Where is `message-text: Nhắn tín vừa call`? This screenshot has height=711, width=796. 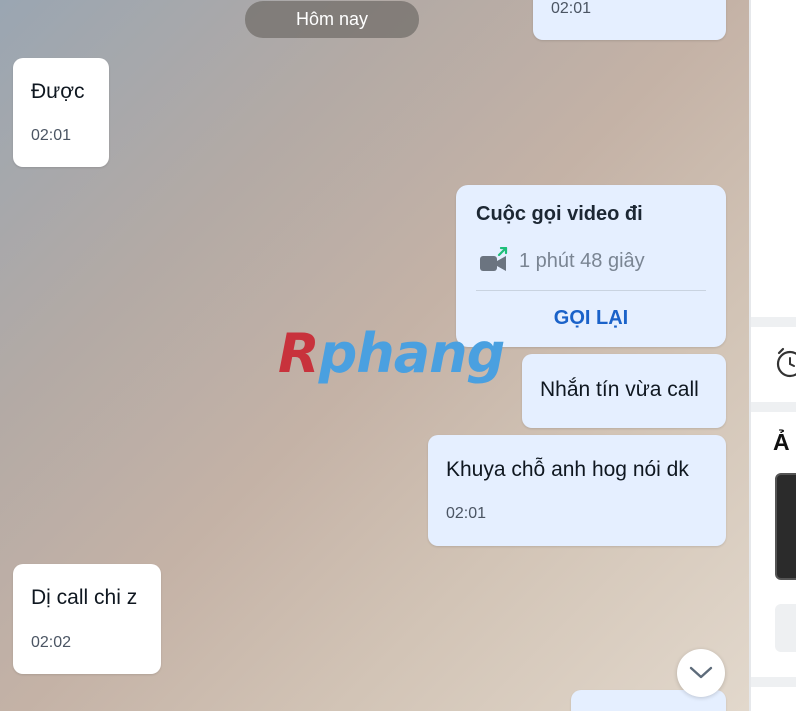
message-text: Nhắn tín vừa call is located at coordinates (619, 389).